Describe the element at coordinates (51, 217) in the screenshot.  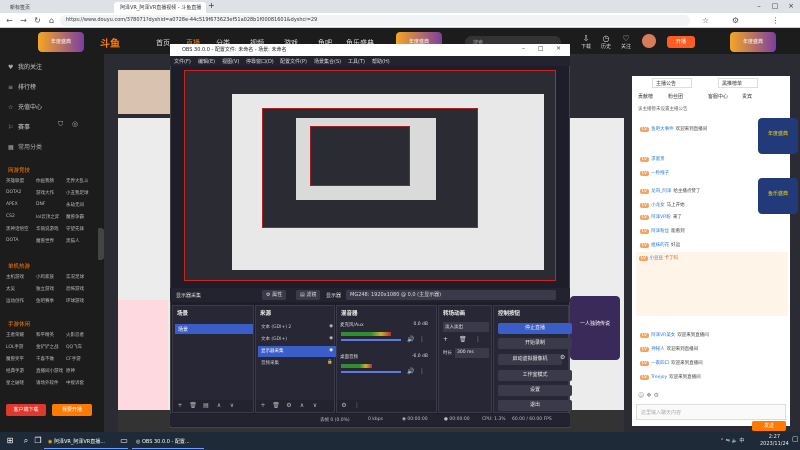
I see `category-link: lol云顶之弈` at that location.